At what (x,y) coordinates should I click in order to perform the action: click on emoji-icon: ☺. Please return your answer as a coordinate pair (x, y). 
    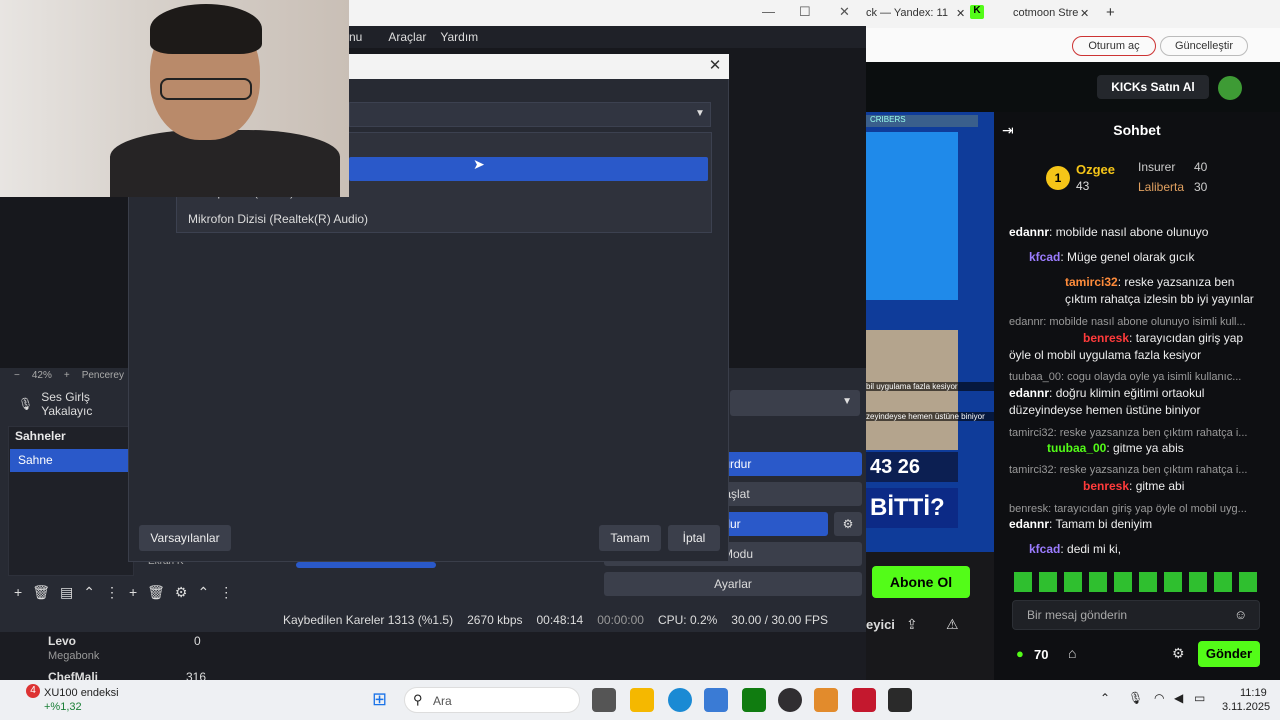
    Looking at the image, I should click on (1240, 614).